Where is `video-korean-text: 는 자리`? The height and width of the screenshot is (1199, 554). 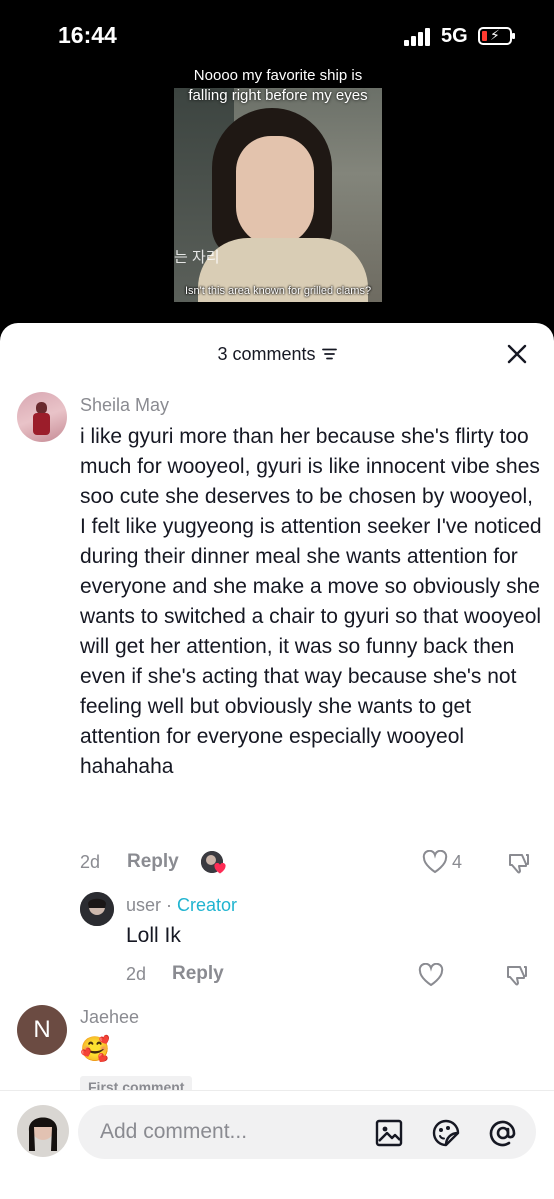 video-korean-text: 는 자리 is located at coordinates (197, 257).